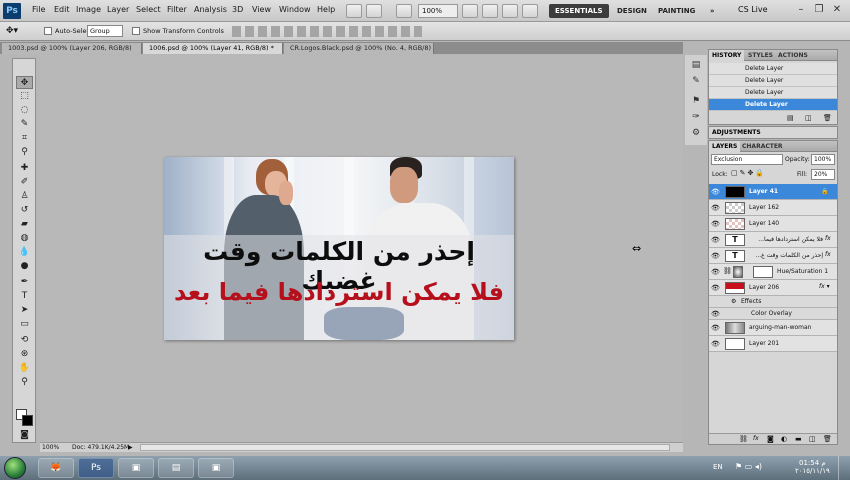  I want to click on opacity-field: 100%, so click(823, 159).